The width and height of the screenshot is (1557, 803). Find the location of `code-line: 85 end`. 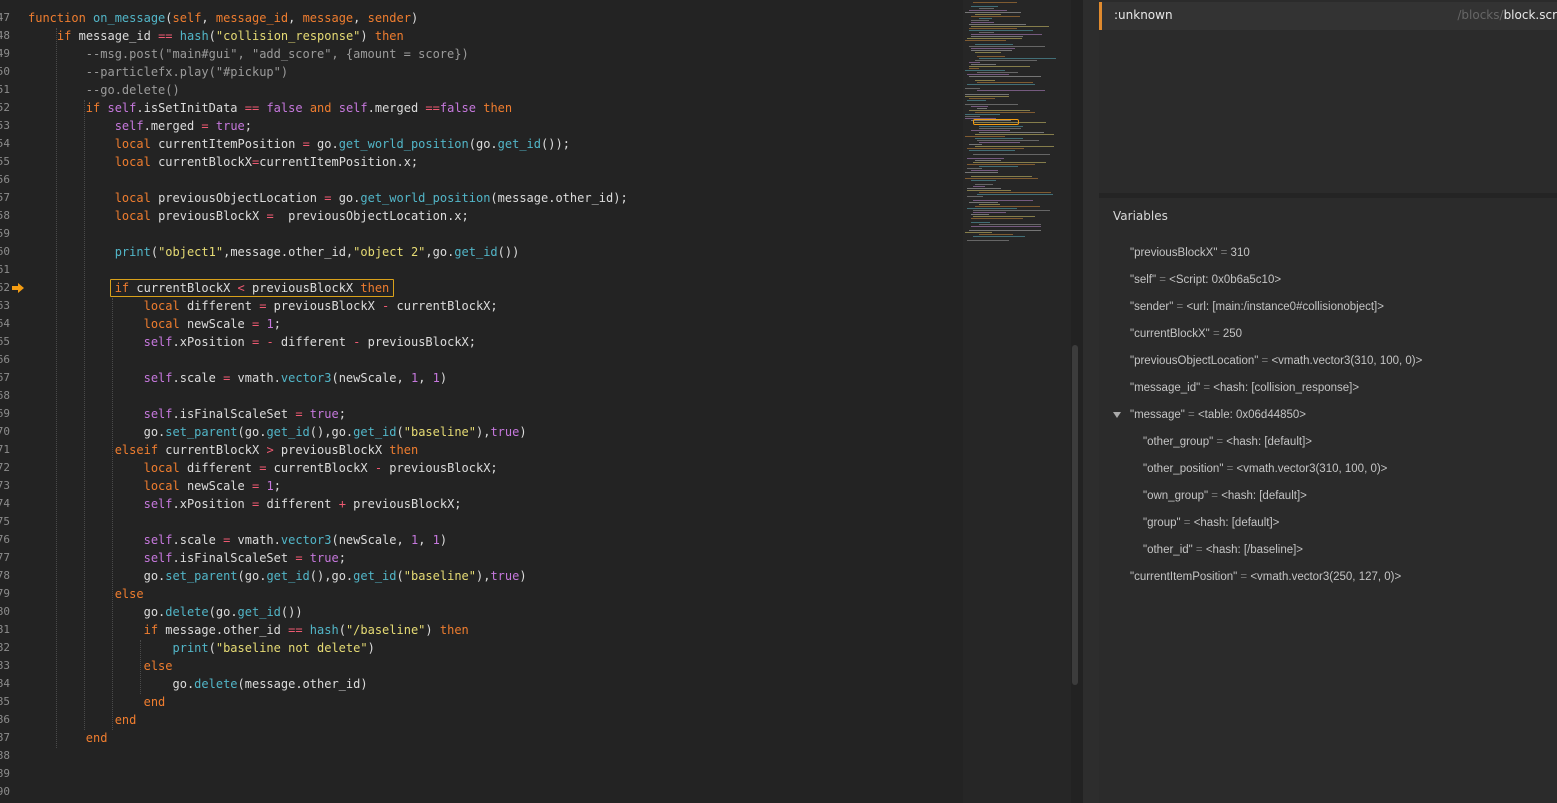

code-line: 85 end is located at coordinates (481, 702).